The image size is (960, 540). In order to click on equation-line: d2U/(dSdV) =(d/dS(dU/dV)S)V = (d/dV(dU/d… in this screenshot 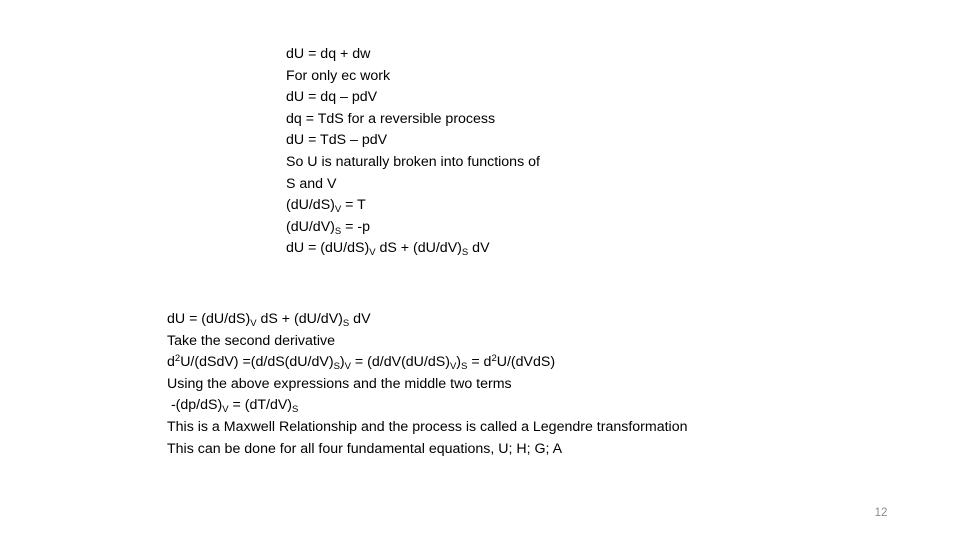, I will do `click(361, 363)`.